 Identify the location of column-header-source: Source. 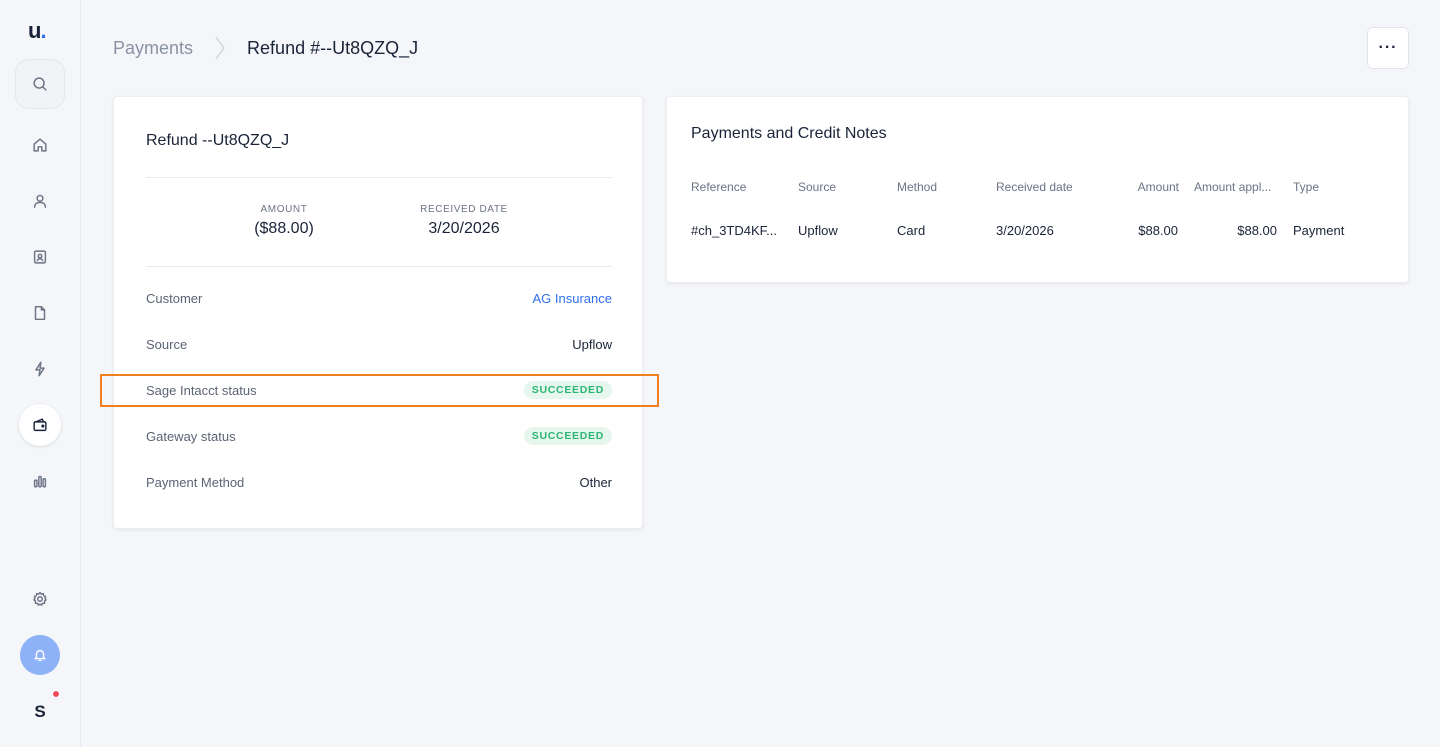
(843, 187).